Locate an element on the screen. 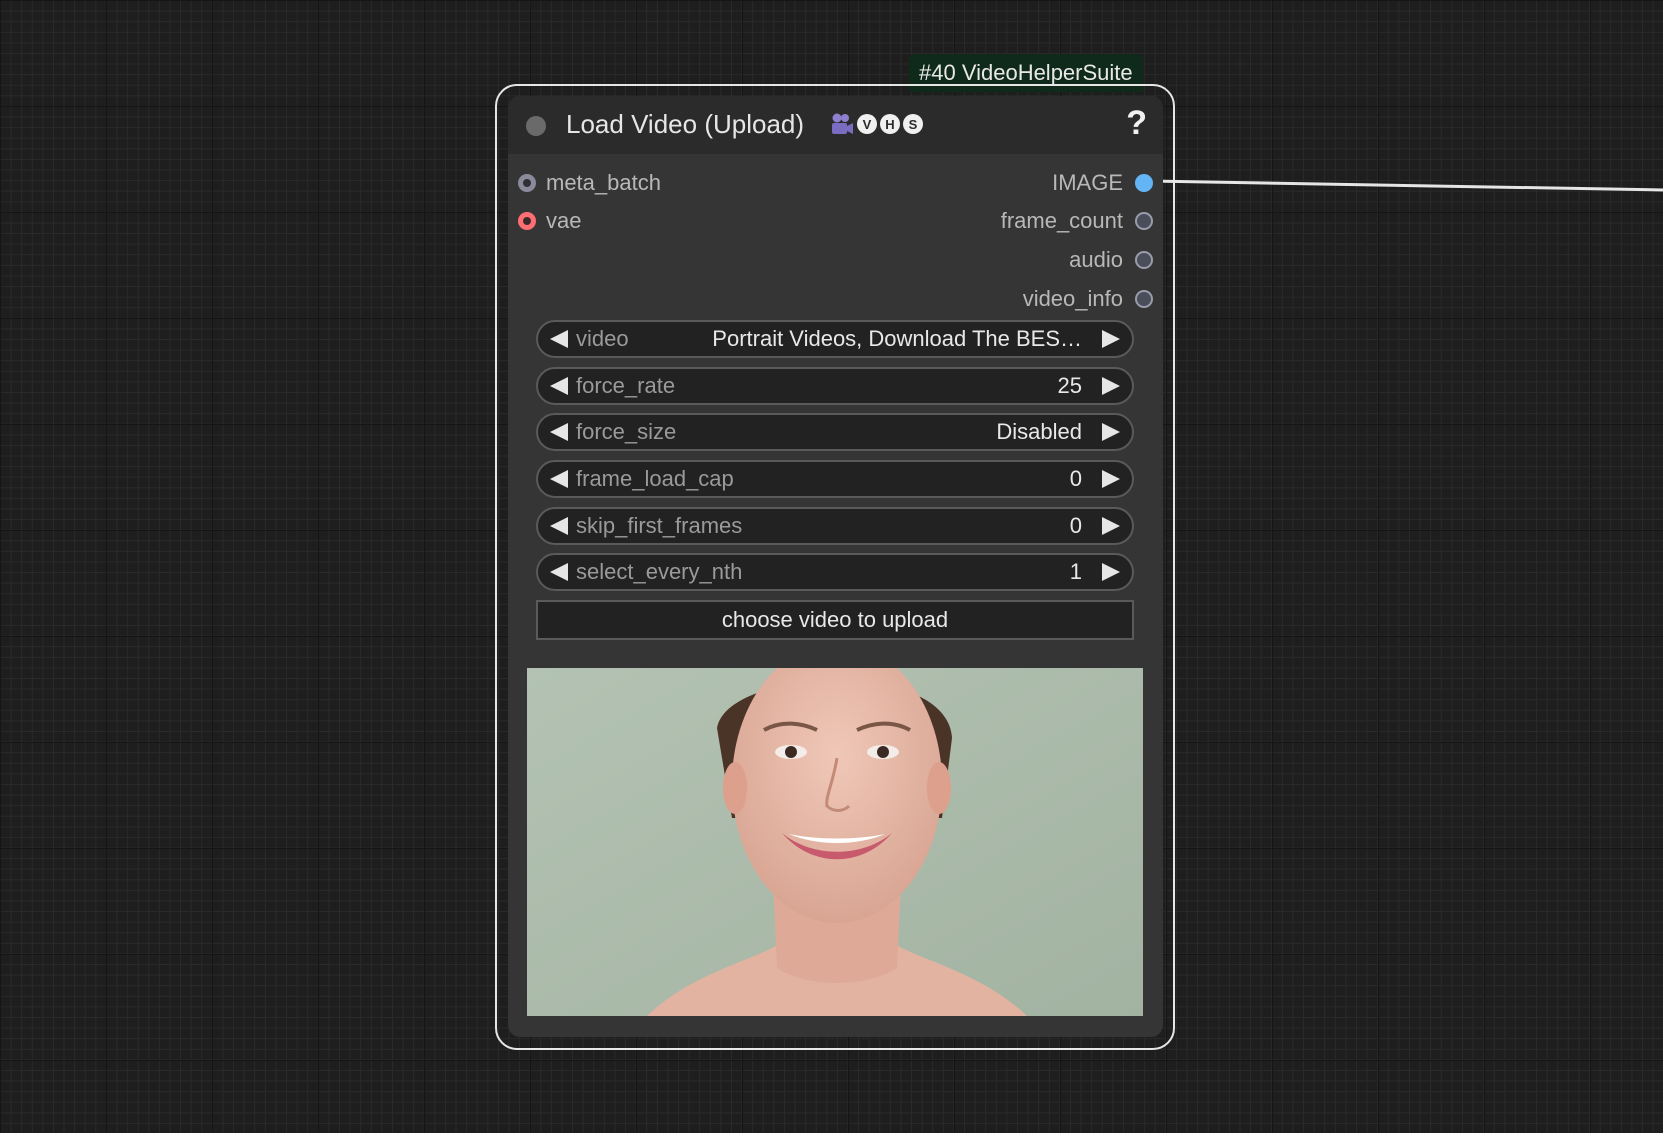  output-label: audio is located at coordinates (1096, 259).